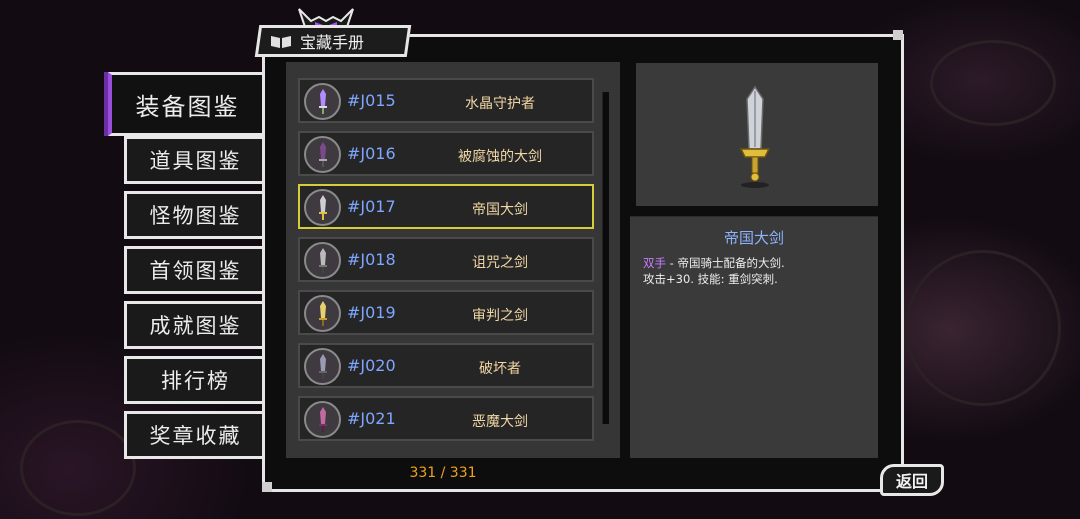 The height and width of the screenshot is (519, 1080). Describe the element at coordinates (322, 154) in the screenshot. I see `corroded-sword-icon` at that location.